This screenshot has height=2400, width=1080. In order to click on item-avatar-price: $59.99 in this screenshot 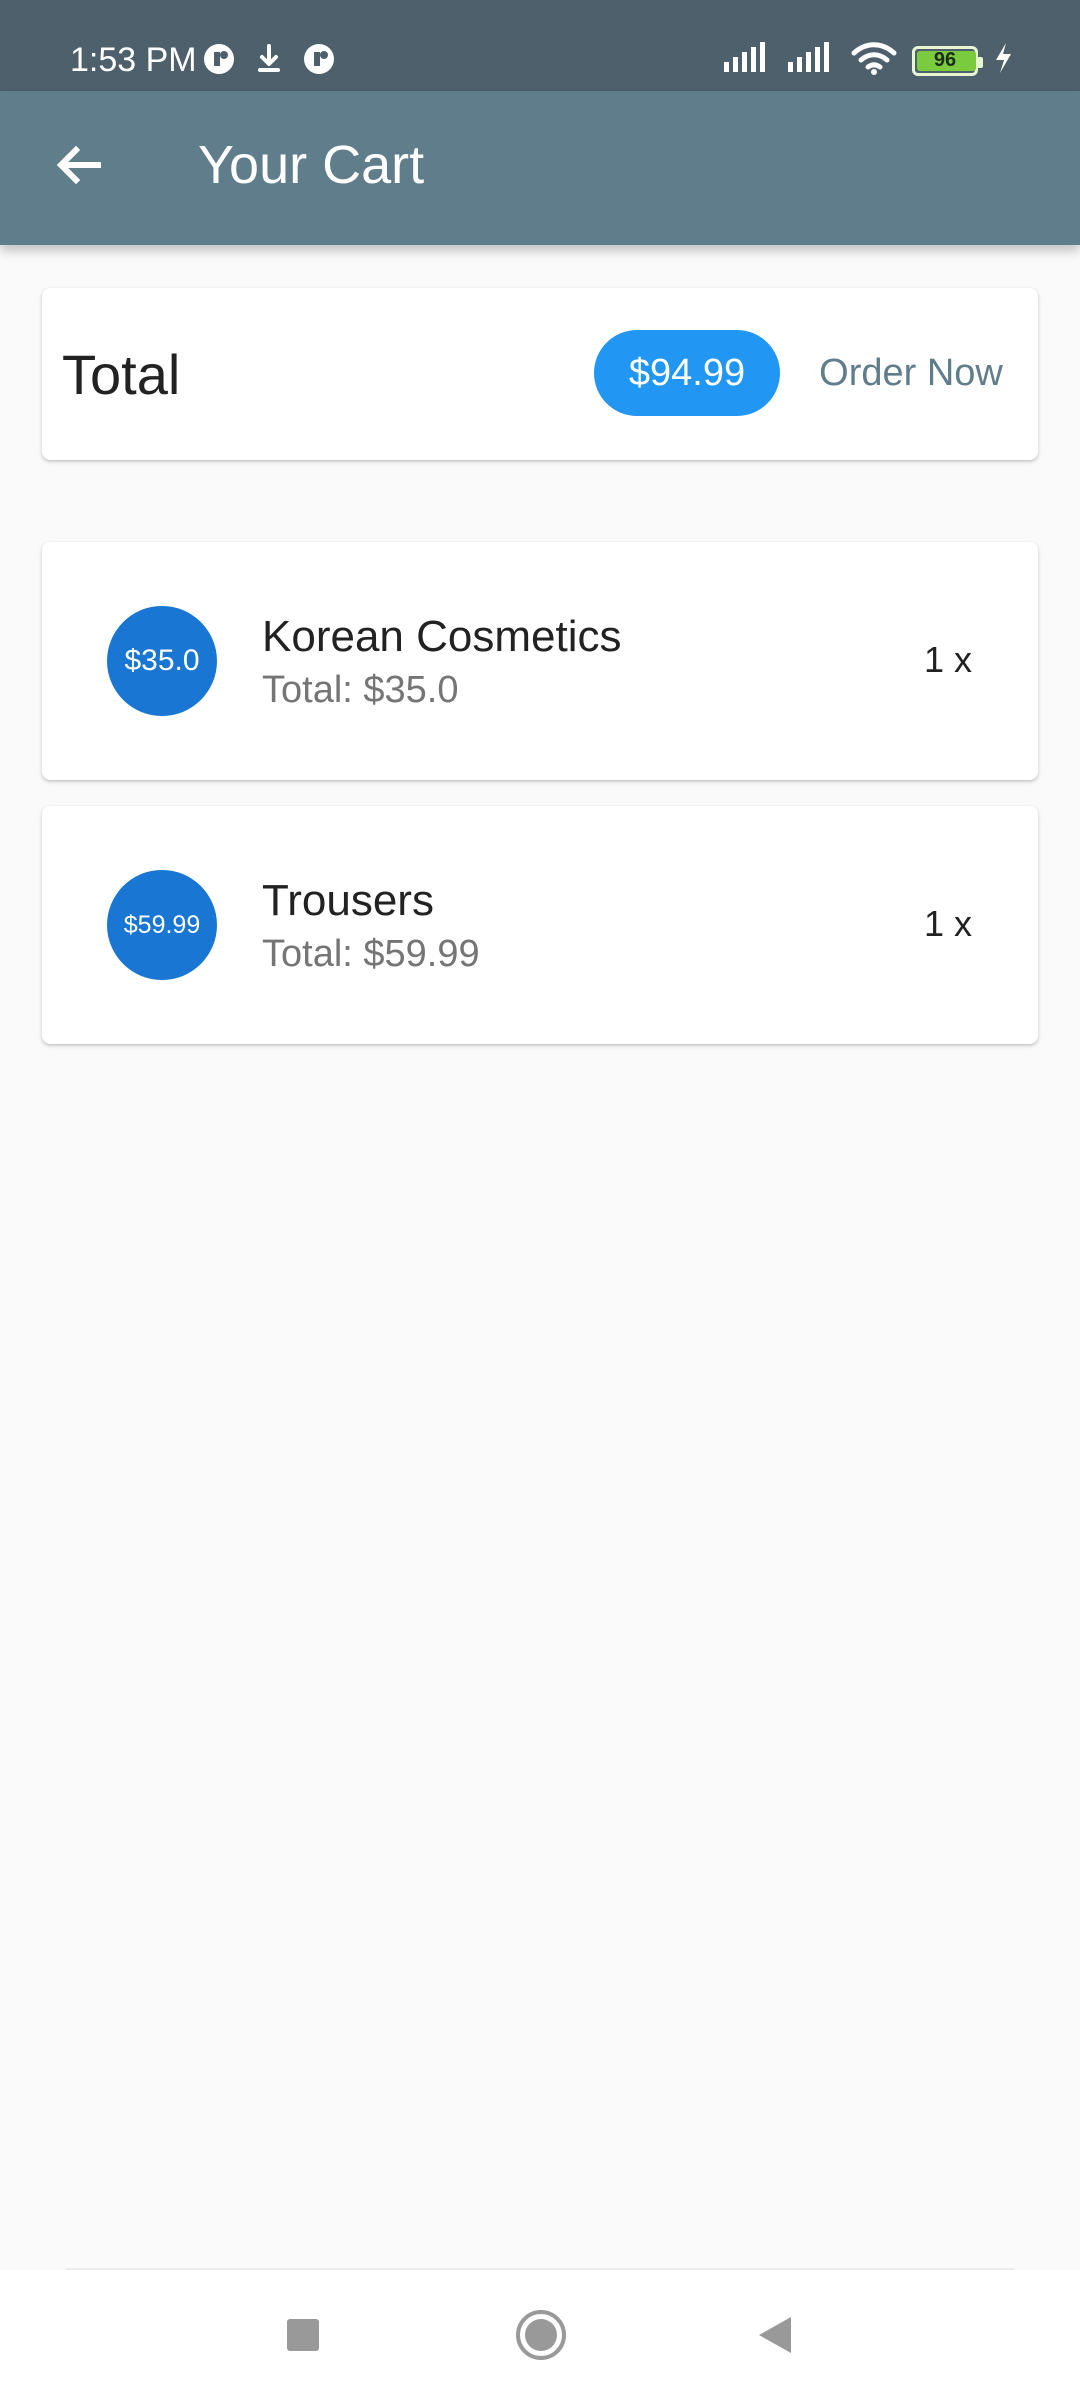, I will do `click(162, 924)`.